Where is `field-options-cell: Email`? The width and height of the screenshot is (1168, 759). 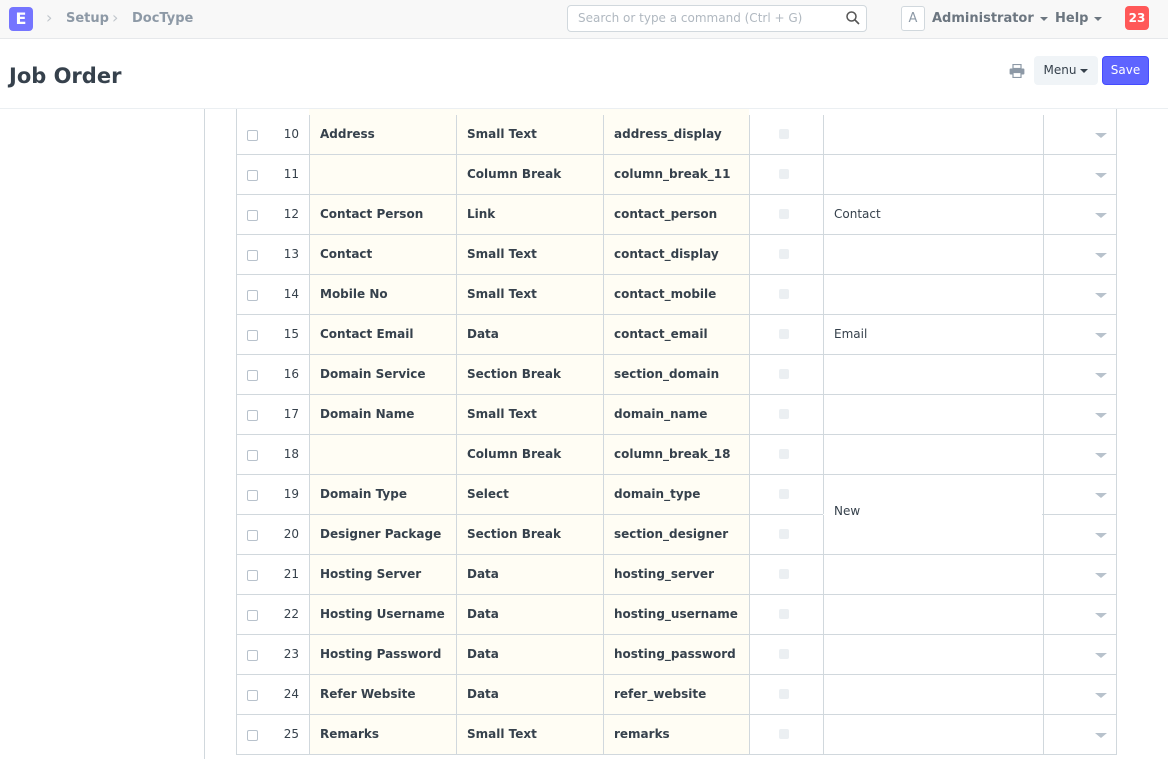
field-options-cell: Email is located at coordinates (933, 334).